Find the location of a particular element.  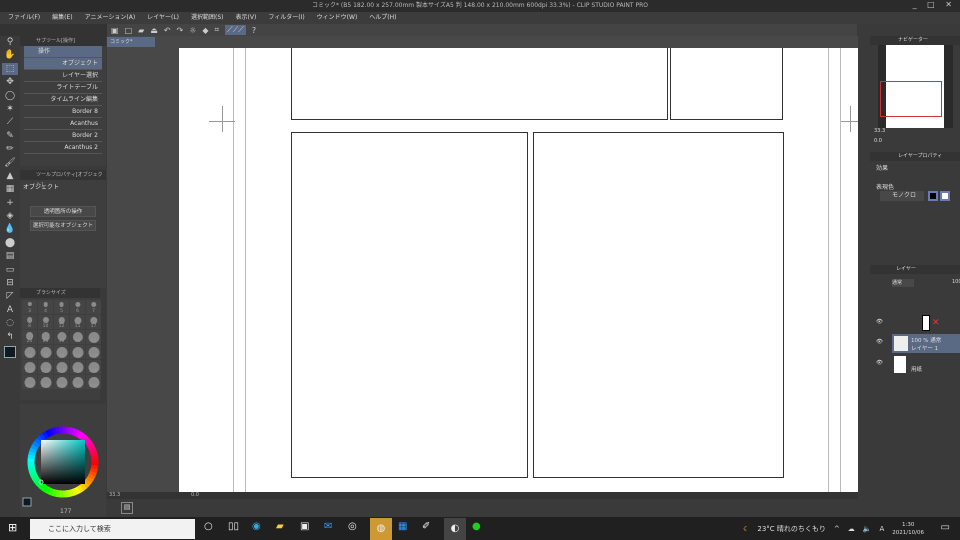

navigator-tab: ナビゲーター is located at coordinates (915, 40).